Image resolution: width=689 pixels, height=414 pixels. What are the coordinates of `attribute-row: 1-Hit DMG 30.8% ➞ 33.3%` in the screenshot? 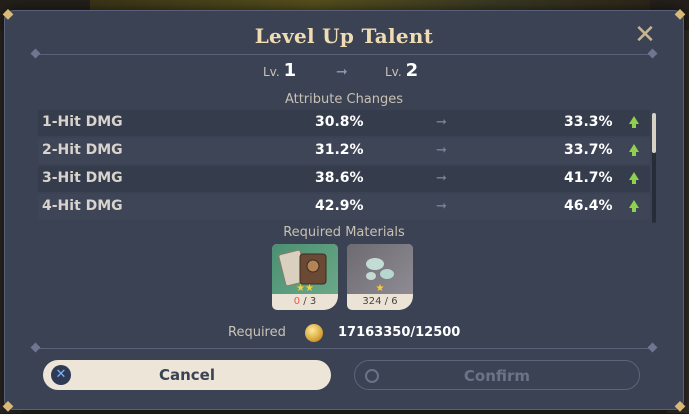 It's located at (344, 123).